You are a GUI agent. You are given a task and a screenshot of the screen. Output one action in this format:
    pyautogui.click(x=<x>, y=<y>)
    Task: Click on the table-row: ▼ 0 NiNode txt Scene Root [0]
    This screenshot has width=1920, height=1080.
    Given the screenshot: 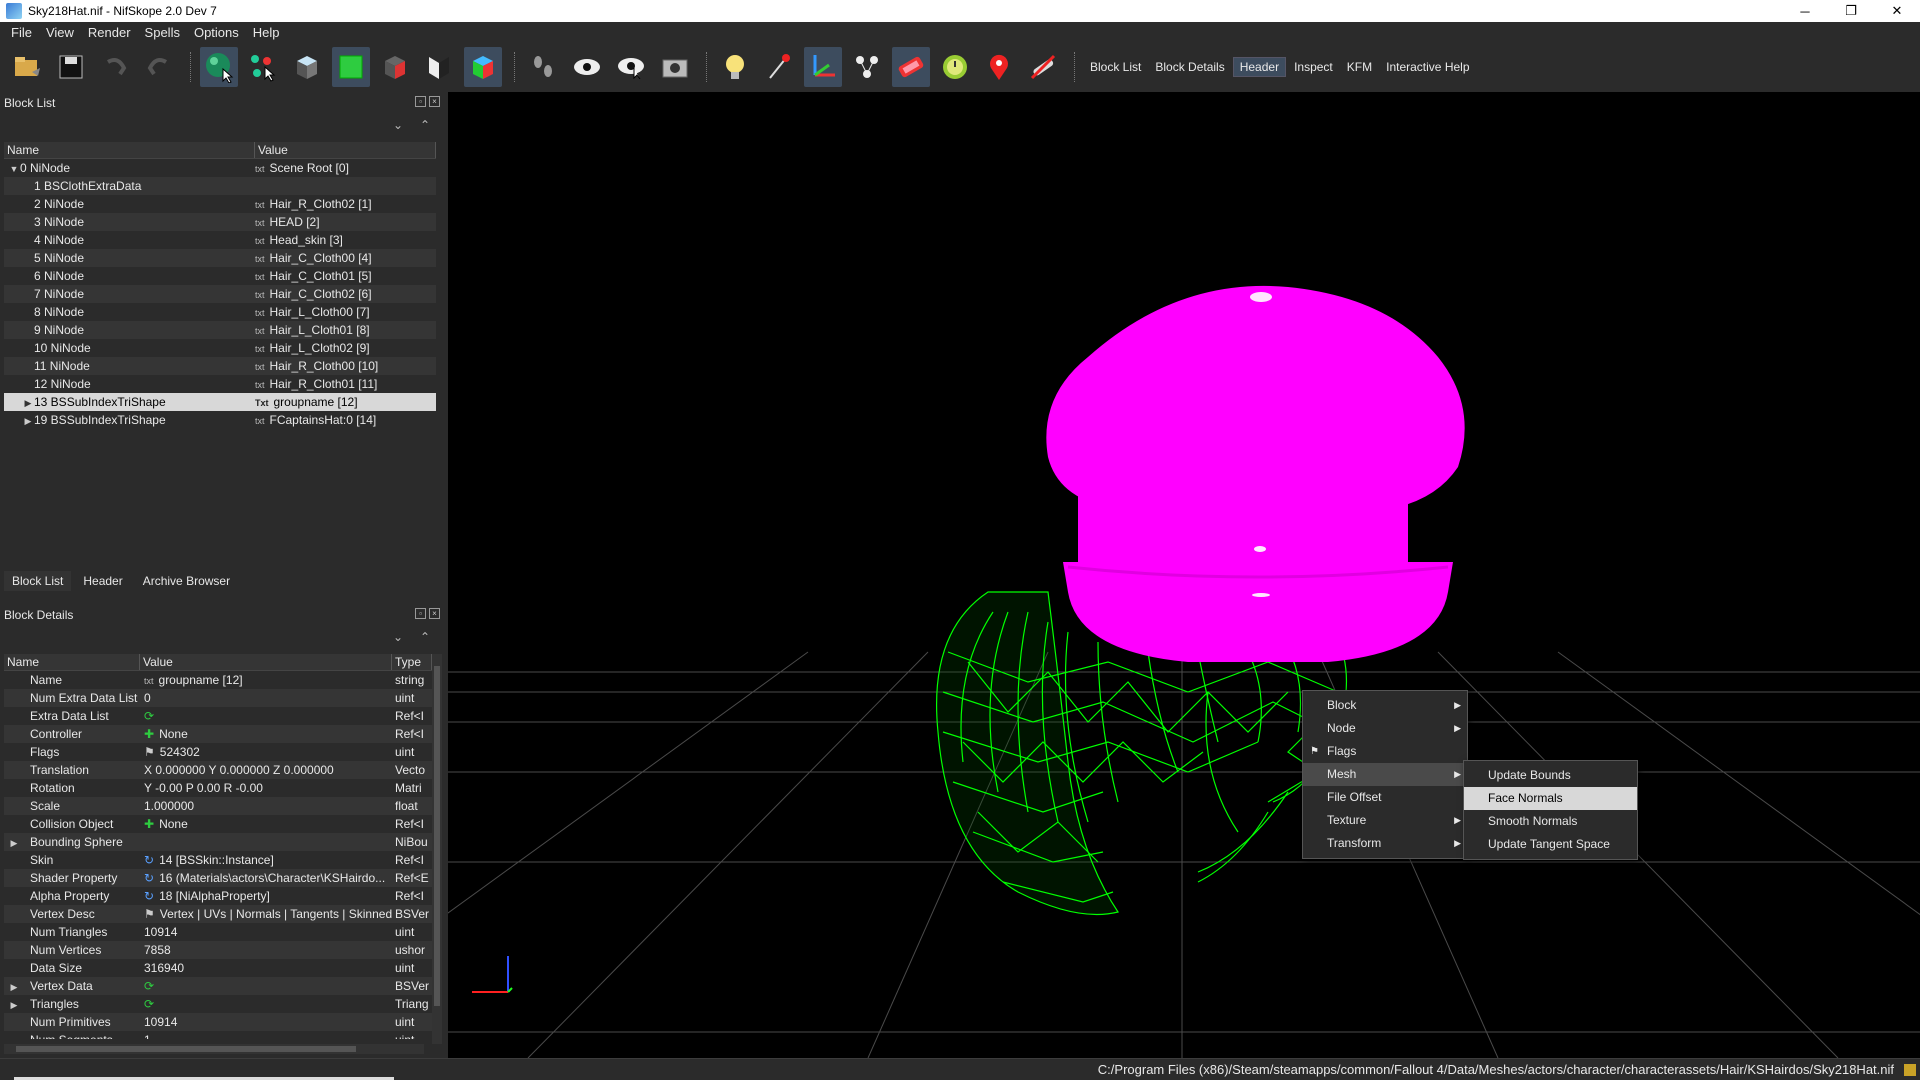 What is the action you would take?
    pyautogui.click(x=220, y=168)
    